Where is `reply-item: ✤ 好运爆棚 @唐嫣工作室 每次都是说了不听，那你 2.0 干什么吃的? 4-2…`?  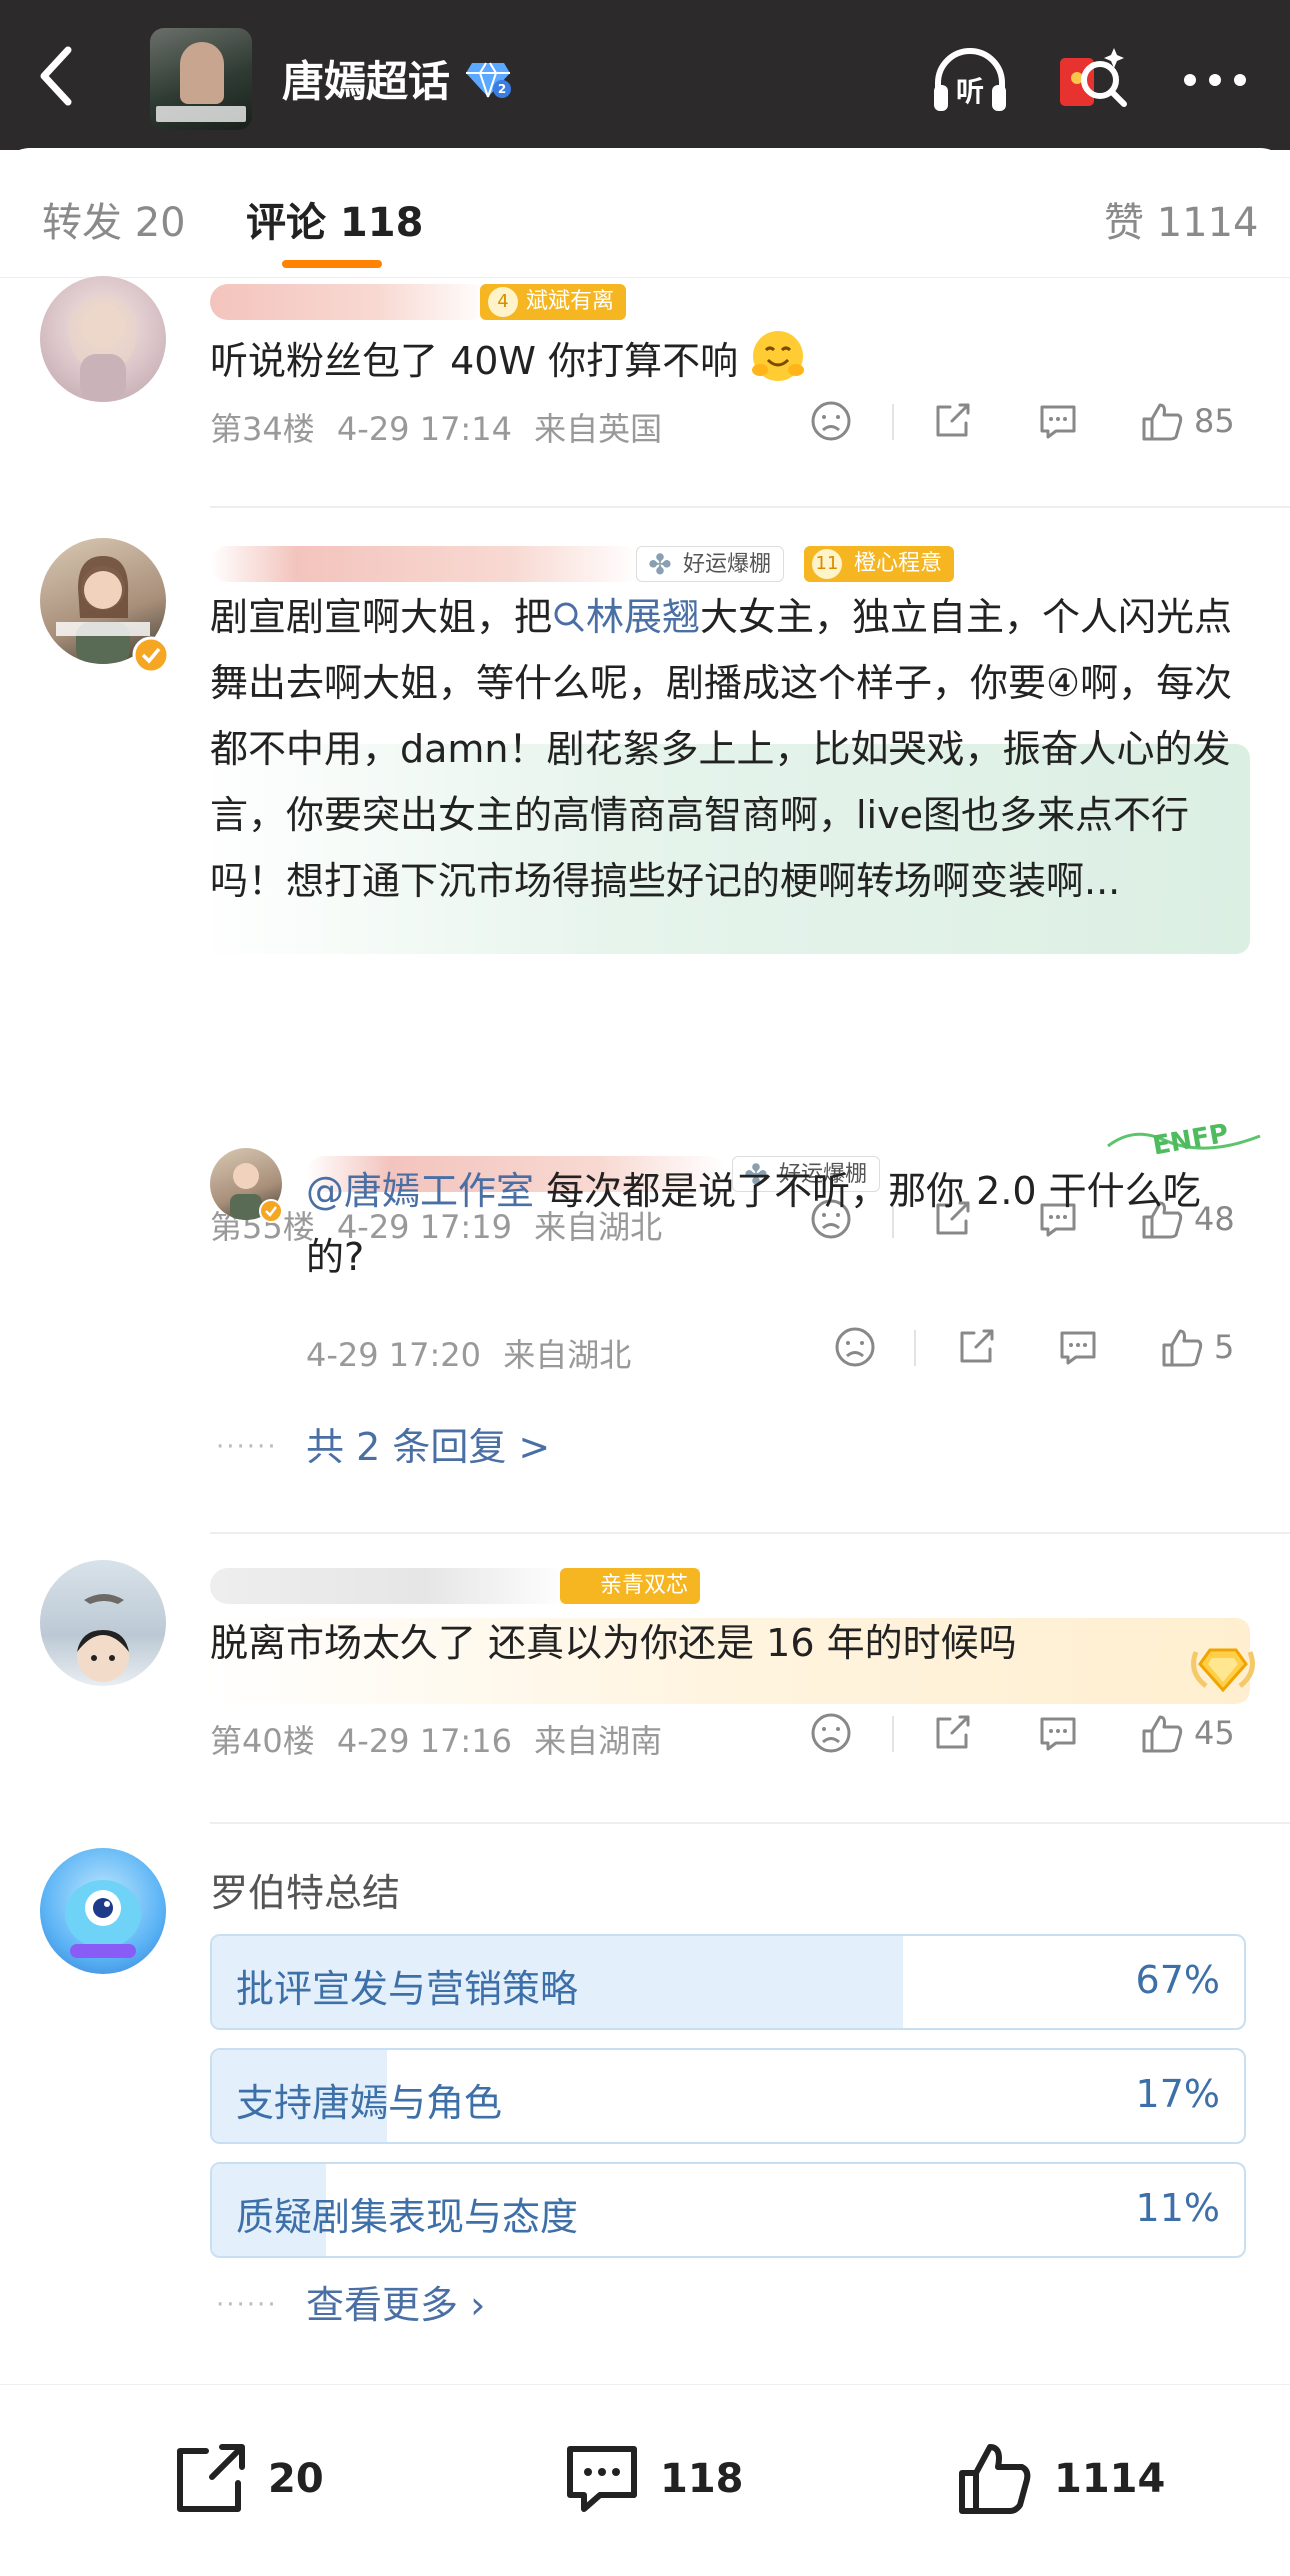
reply-item: ✤ 好运爆棚 @唐嫣工作室 每次都是说了不听，那你 2.0 干什么吃的? 4-2… is located at coordinates (645, 1308).